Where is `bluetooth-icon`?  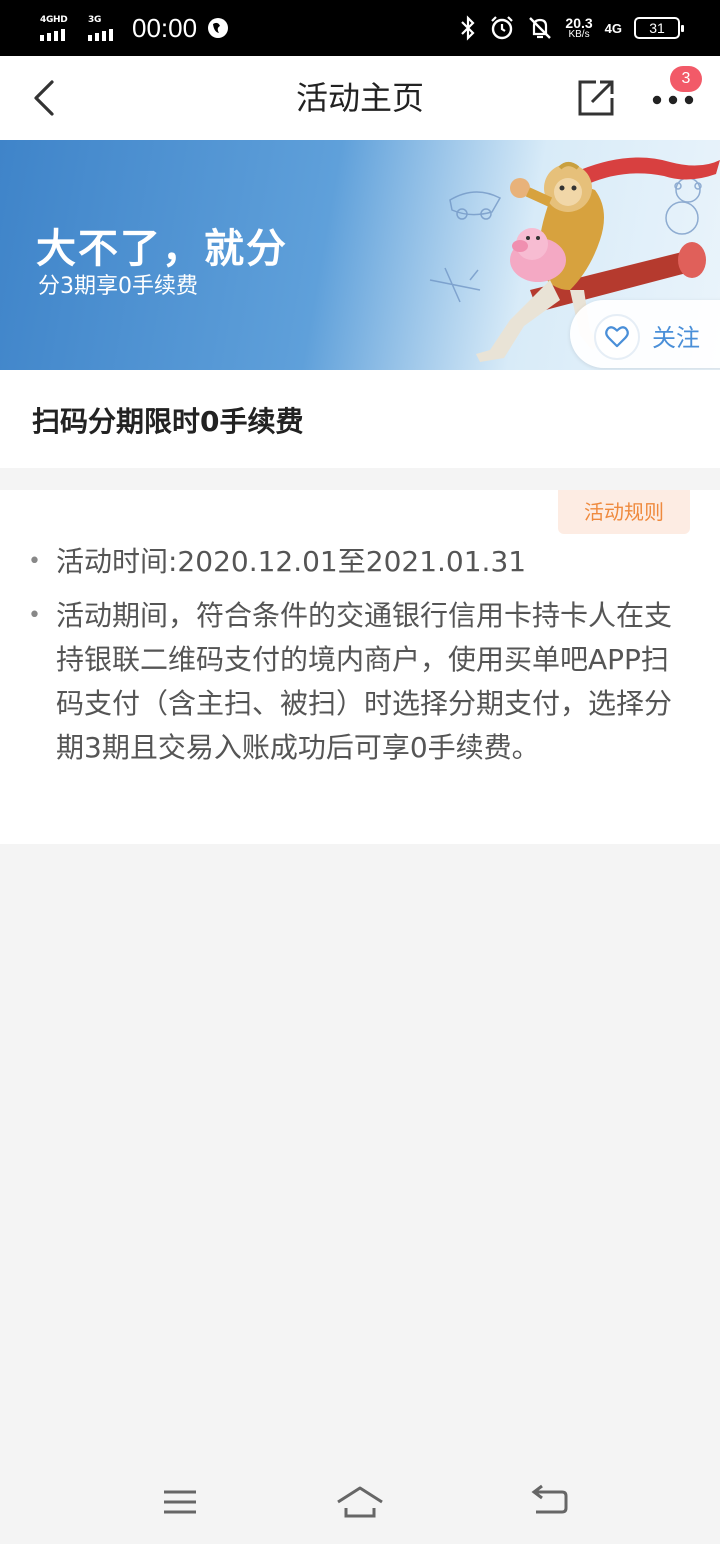
bluetooth-icon is located at coordinates (468, 28).